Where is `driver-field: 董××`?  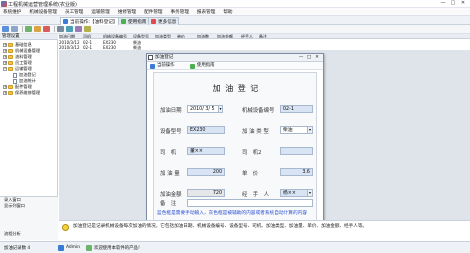 driver-field: 董×× is located at coordinates (206, 151).